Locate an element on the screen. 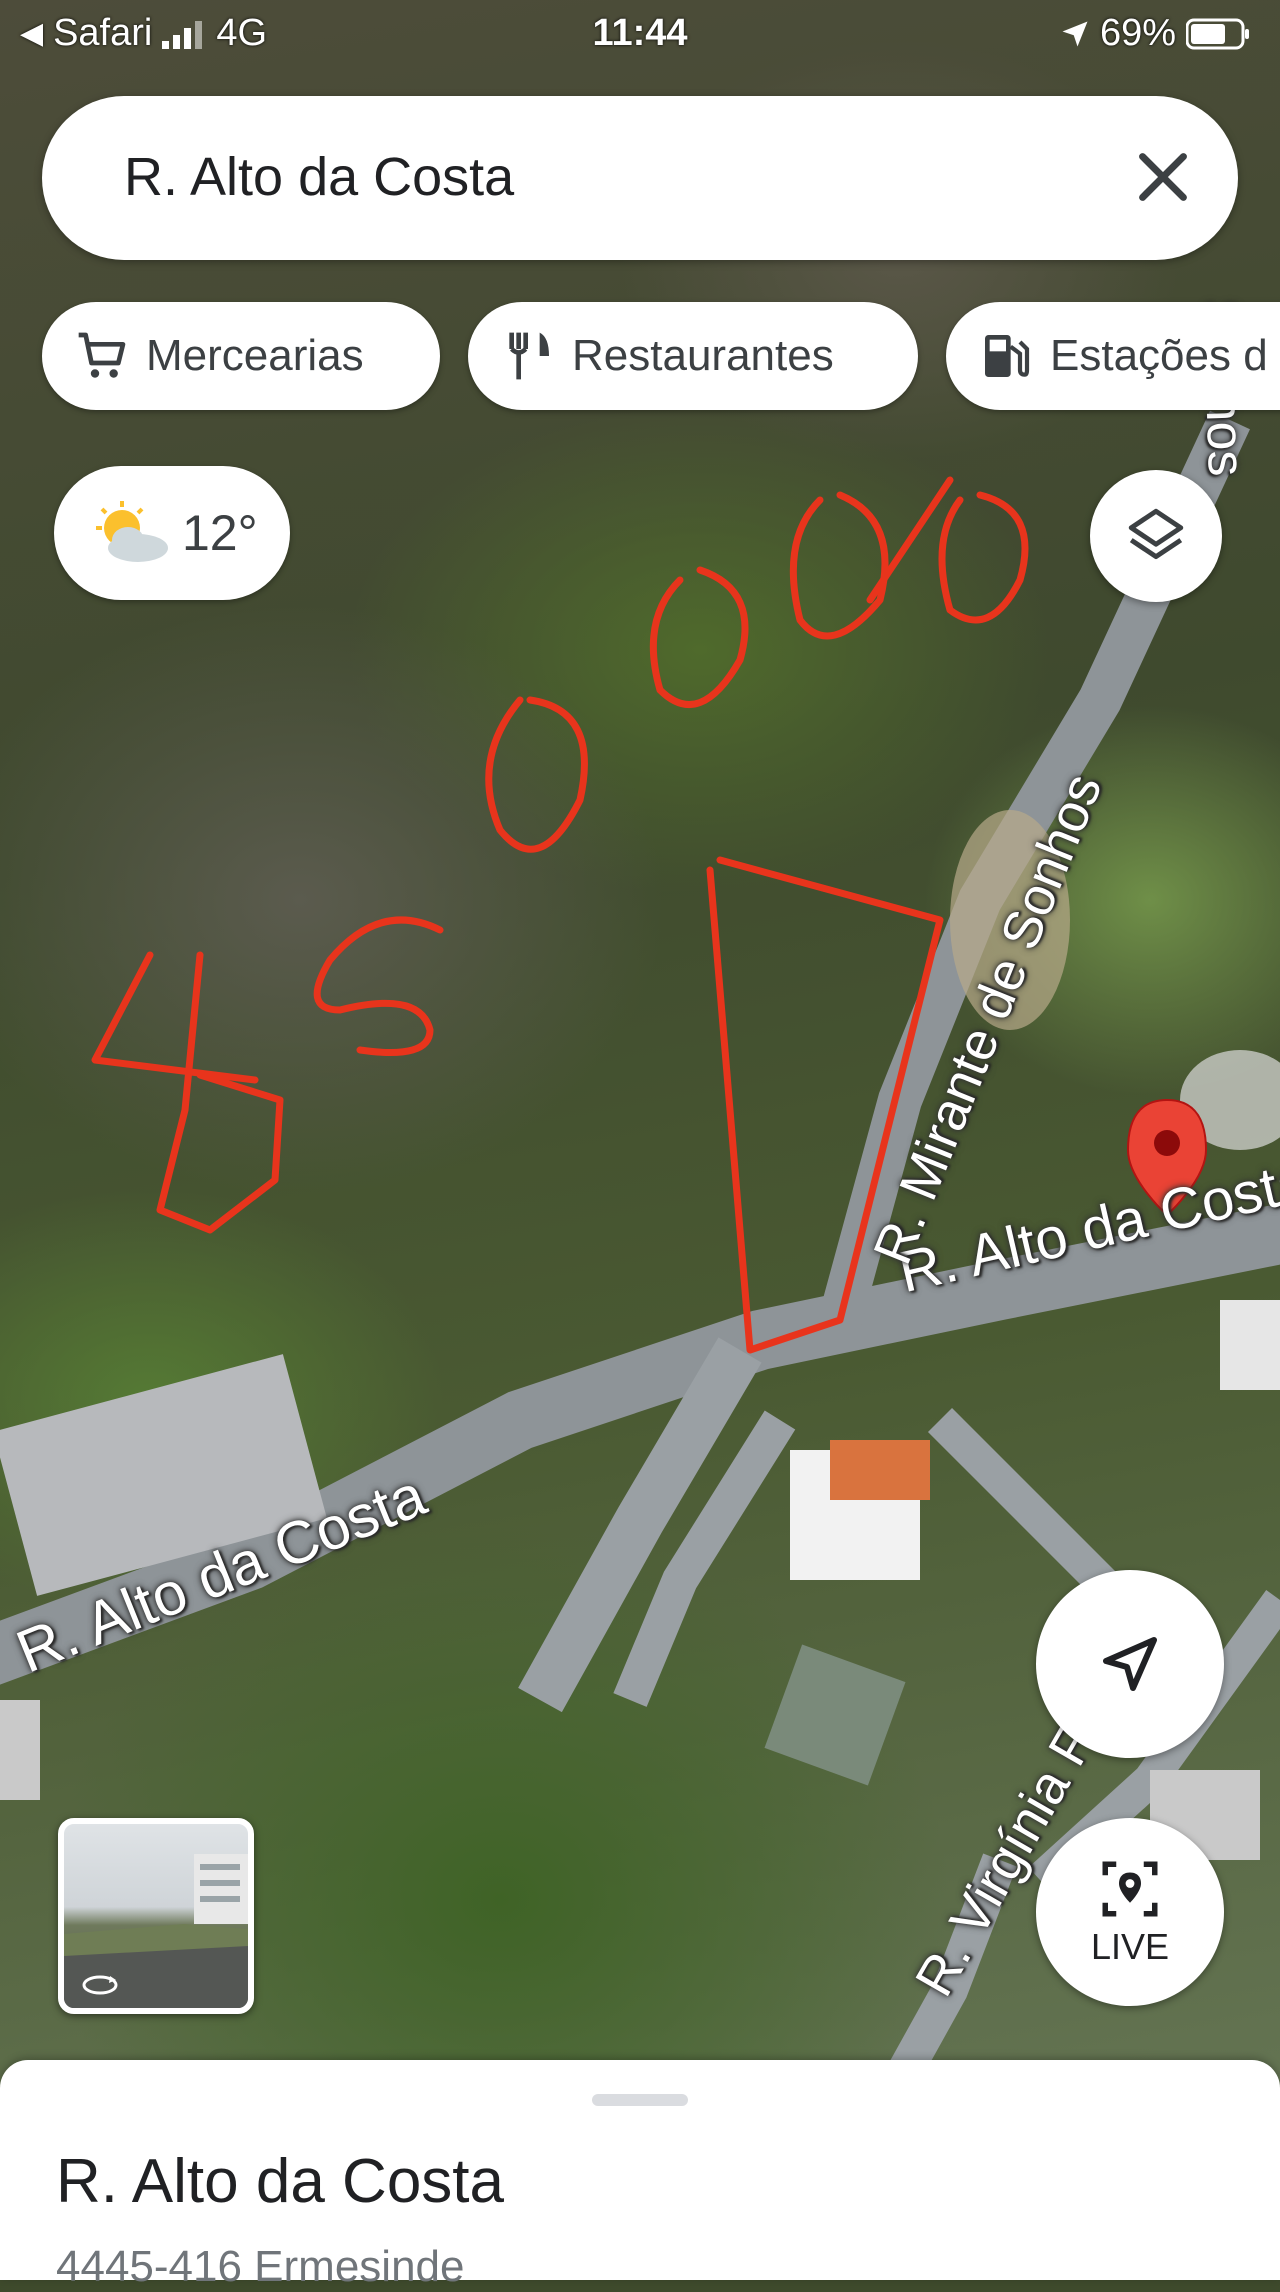  chip-restaurantes: Restaurantes is located at coordinates (693, 356).